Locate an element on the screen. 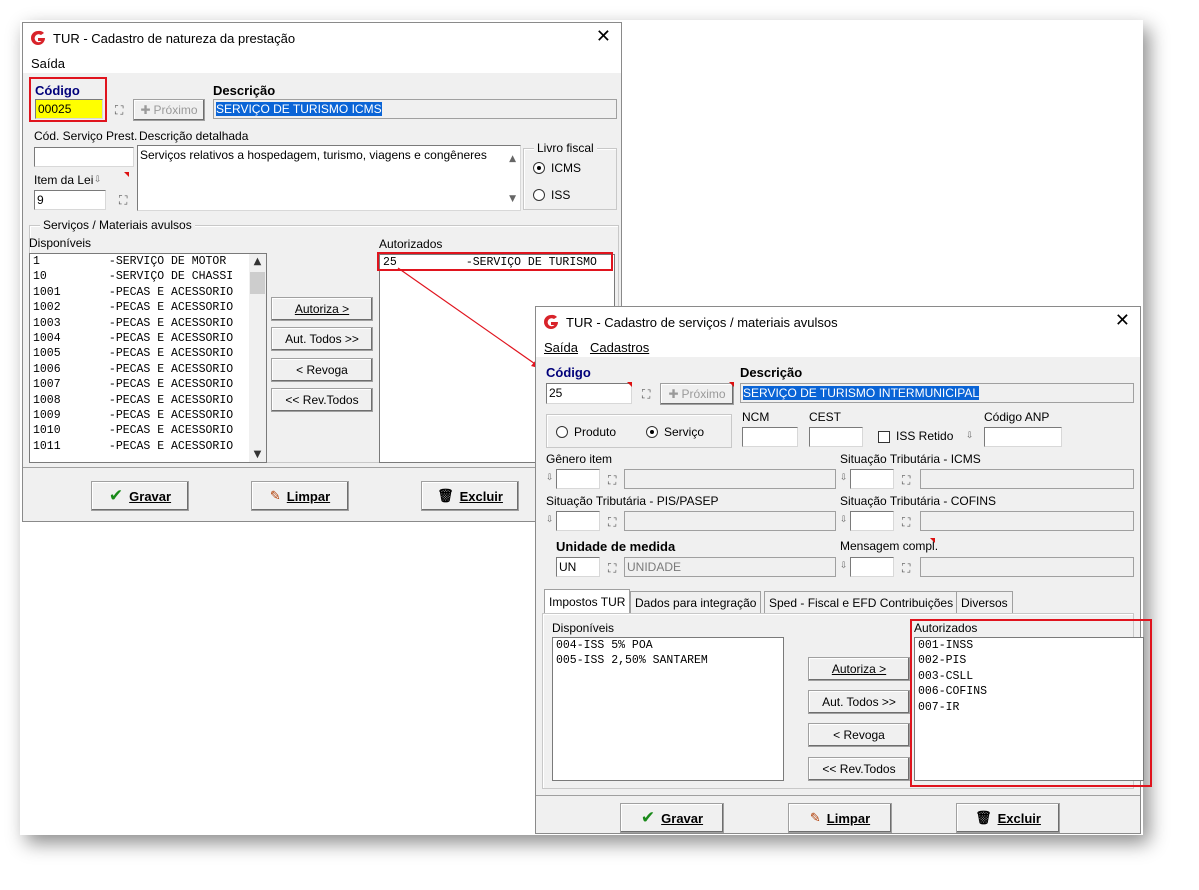 This screenshot has height=890, width=1199. tab-diversos: Diversos is located at coordinates (984, 602).